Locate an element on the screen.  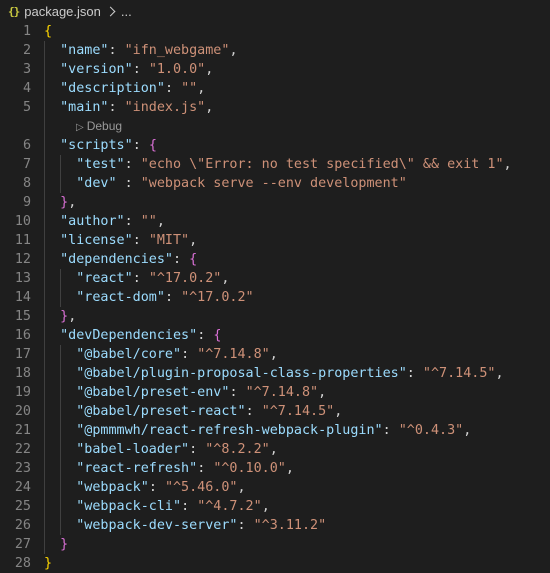
code-token: "MIT" is located at coordinates (169, 240).